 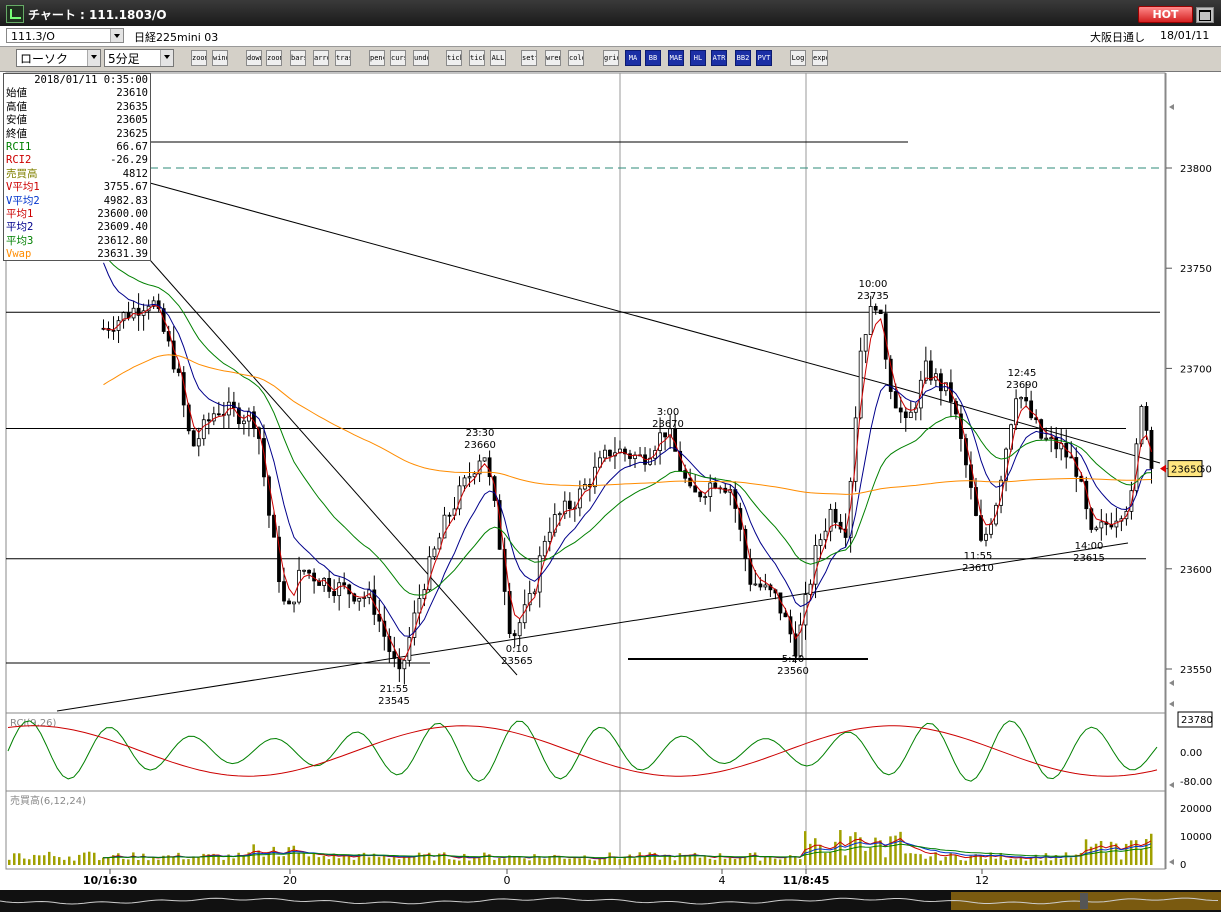 I want to click on price-tick-label: 23750, so click(x=1196, y=269).